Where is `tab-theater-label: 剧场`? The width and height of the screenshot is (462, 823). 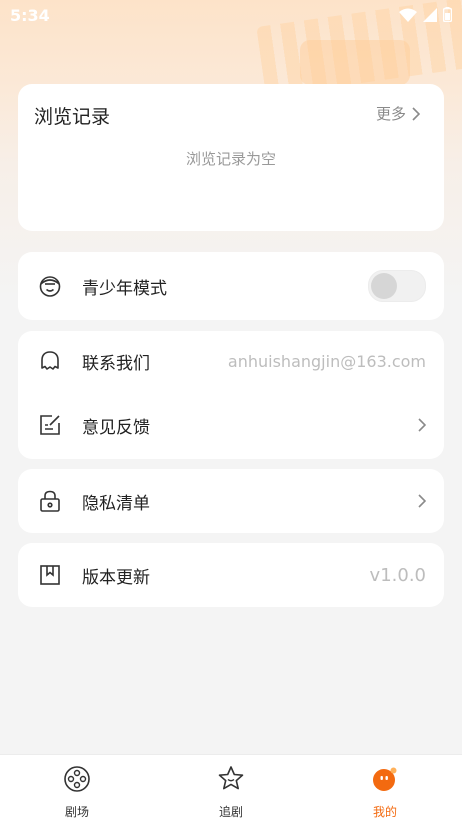 tab-theater-label: 剧场 is located at coordinates (76, 812).